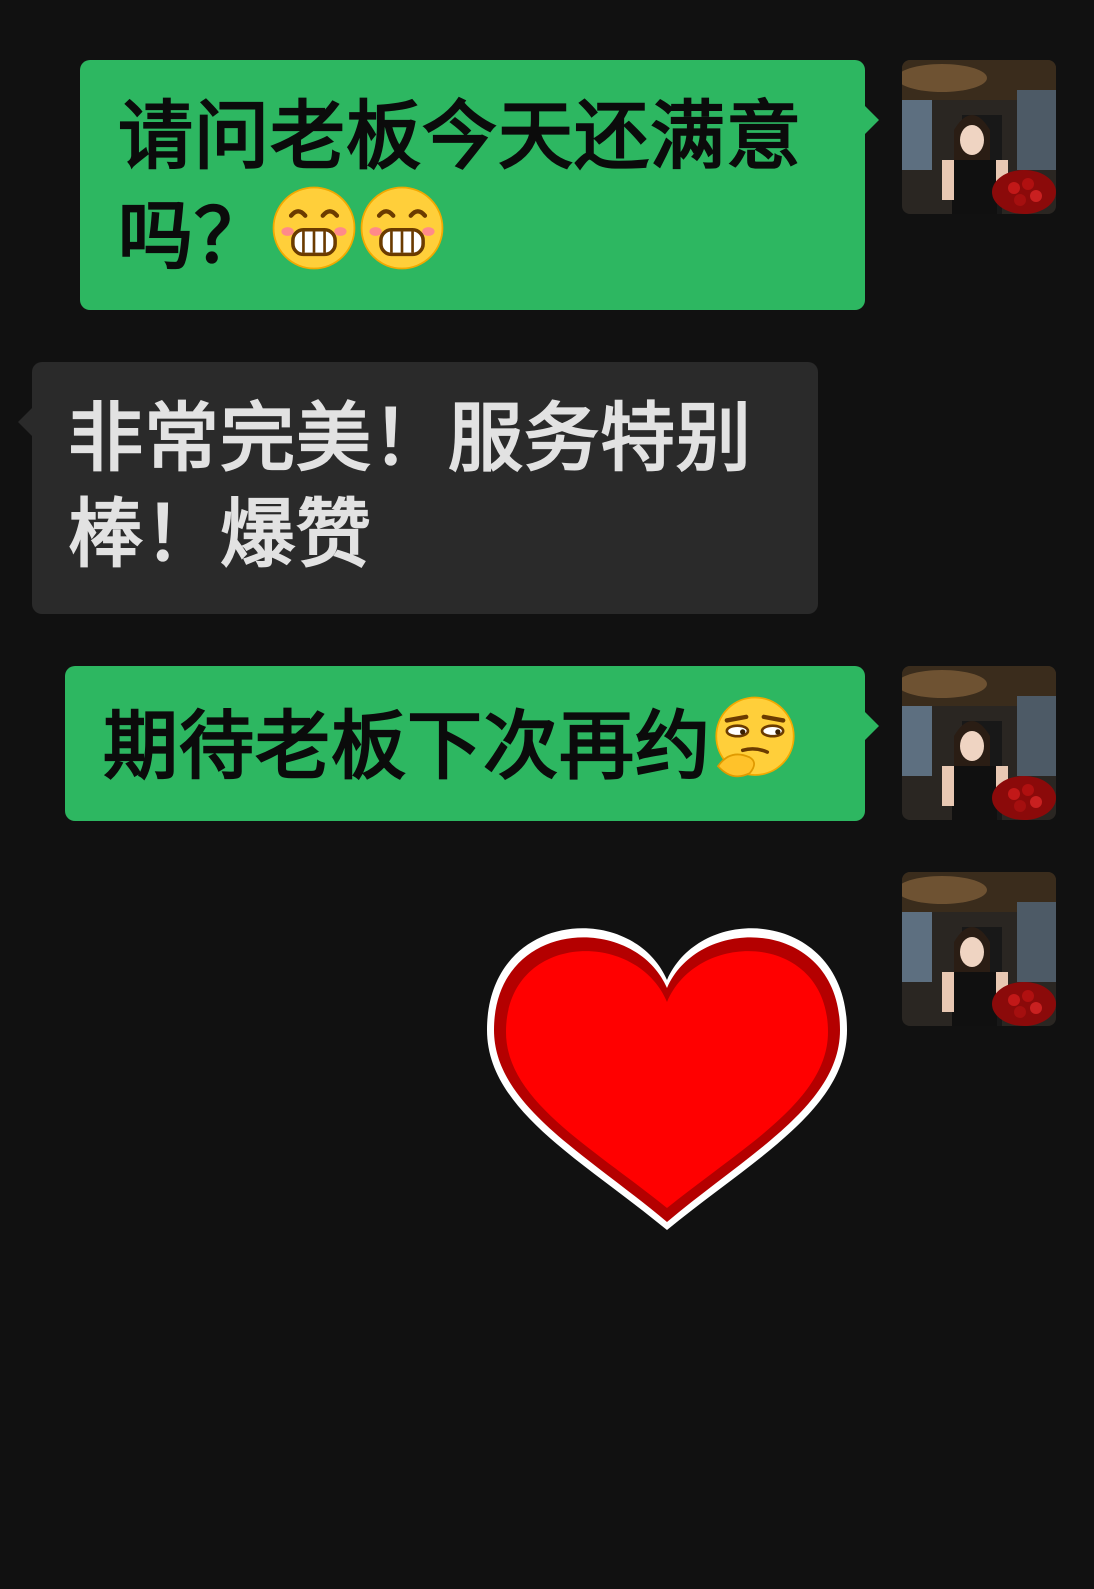 This screenshot has height=1589, width=1094. I want to click on message-bubble-sent-2: 期待老板下次再约, so click(472, 743).